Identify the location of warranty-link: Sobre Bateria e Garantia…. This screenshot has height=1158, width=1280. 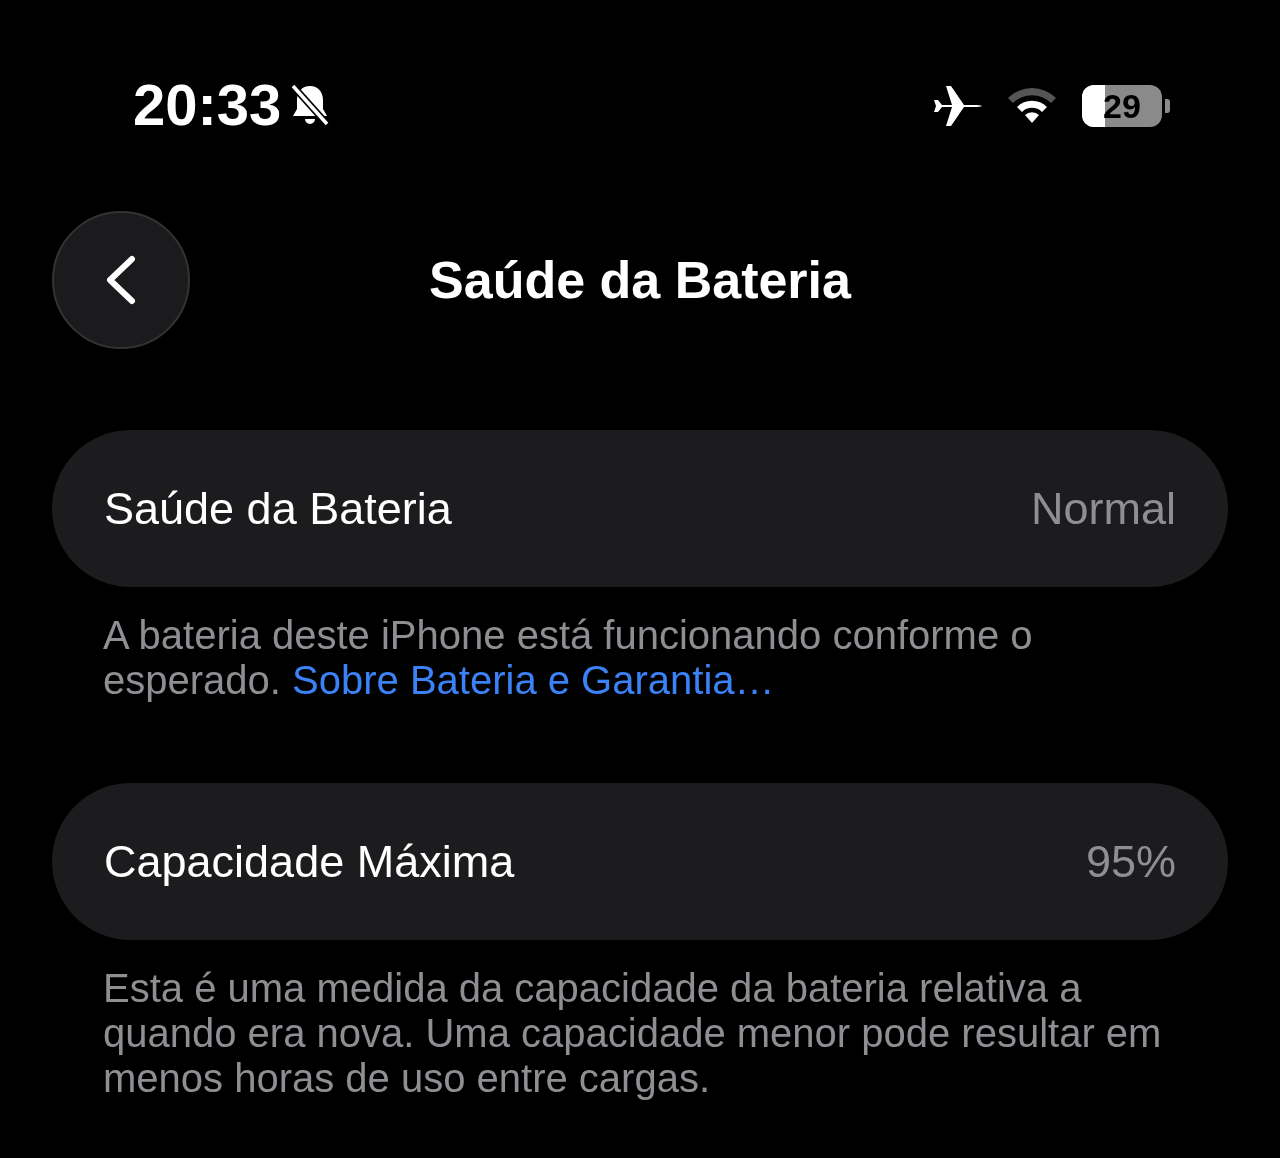
(533, 680).